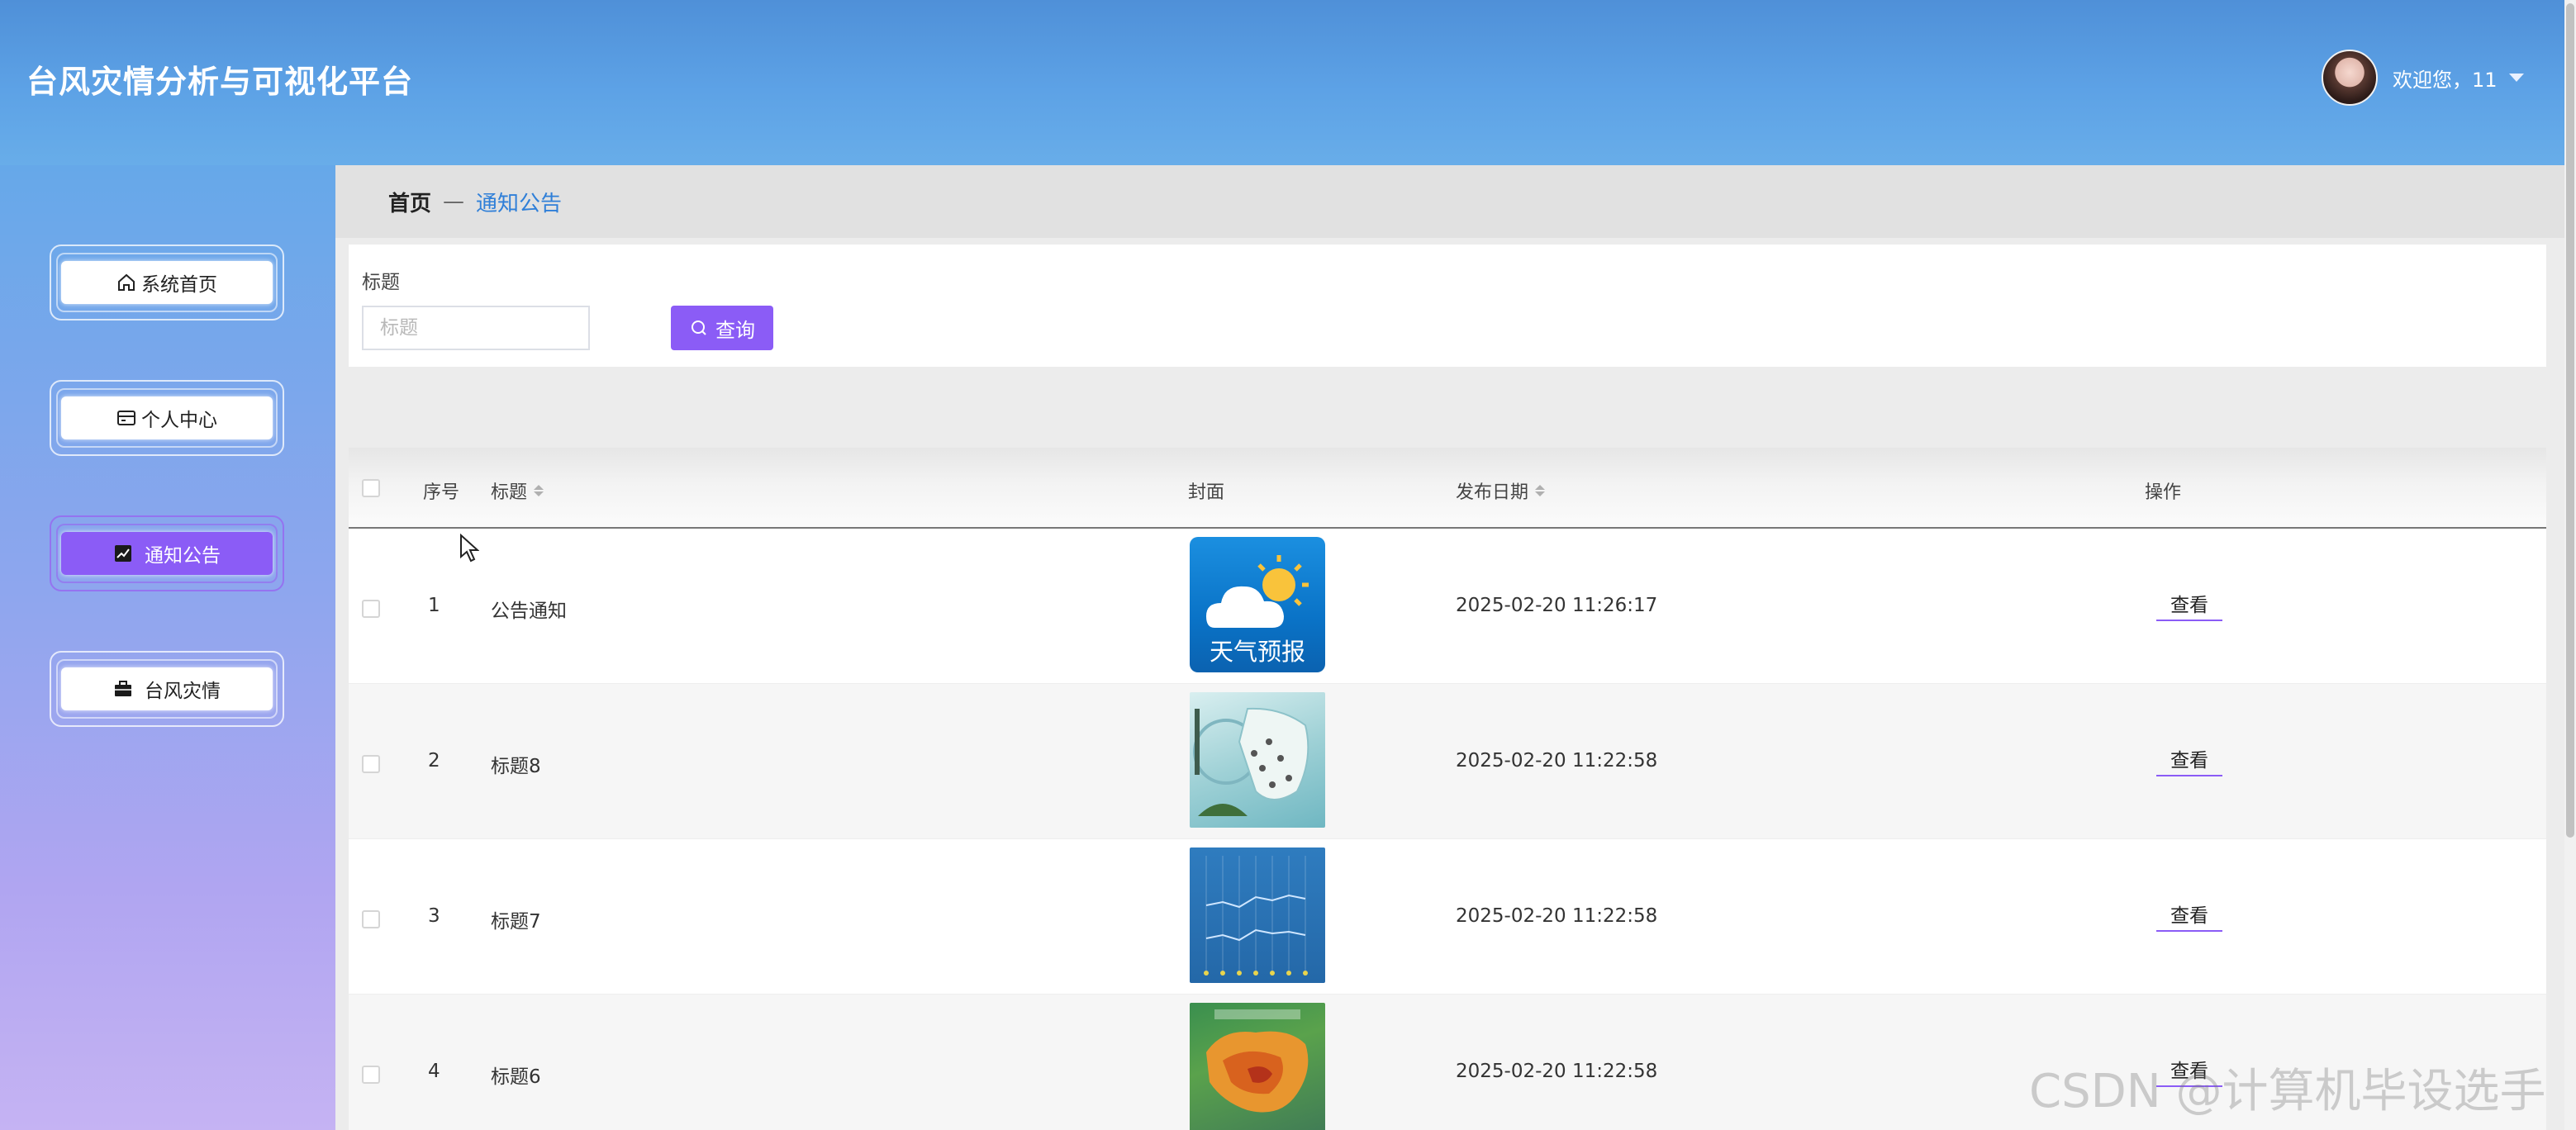 The height and width of the screenshot is (1130, 2576). What do you see at coordinates (469, 550) in the screenshot?
I see `mouse-cursor-icon` at bounding box center [469, 550].